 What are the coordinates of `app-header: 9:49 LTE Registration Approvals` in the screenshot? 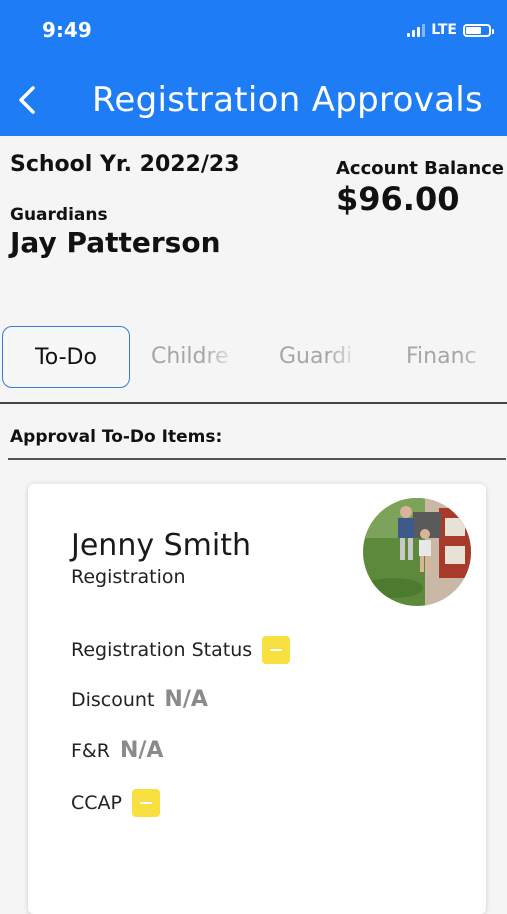 It's located at (253, 68).